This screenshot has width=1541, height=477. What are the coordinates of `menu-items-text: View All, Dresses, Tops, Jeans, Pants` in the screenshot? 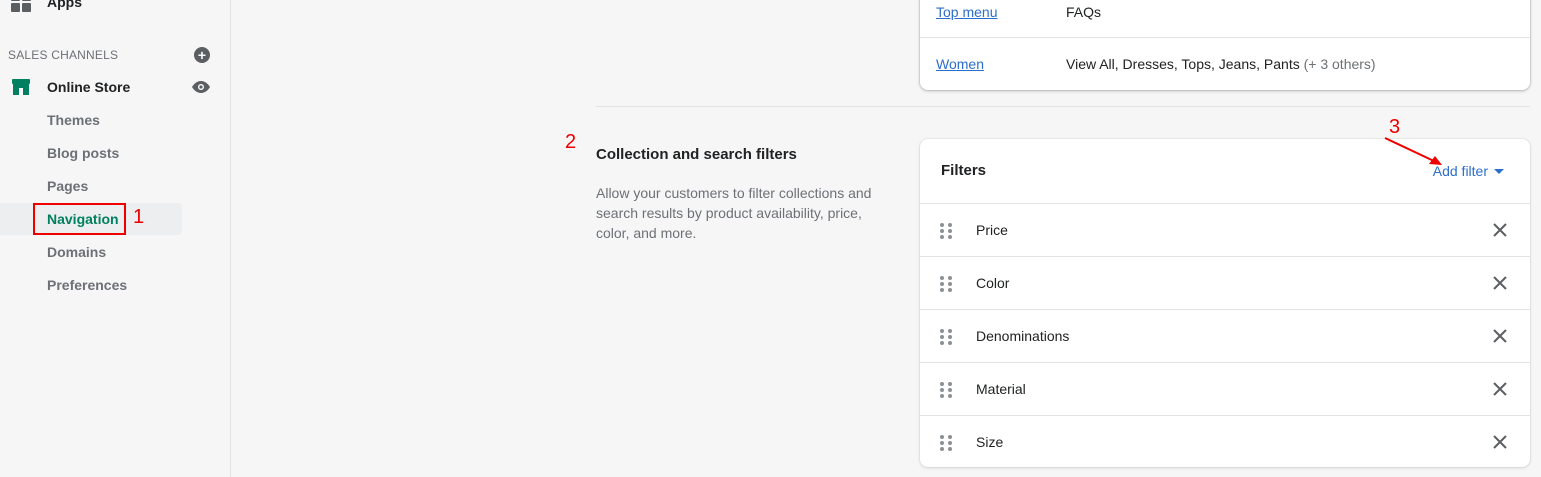 It's located at (1183, 64).